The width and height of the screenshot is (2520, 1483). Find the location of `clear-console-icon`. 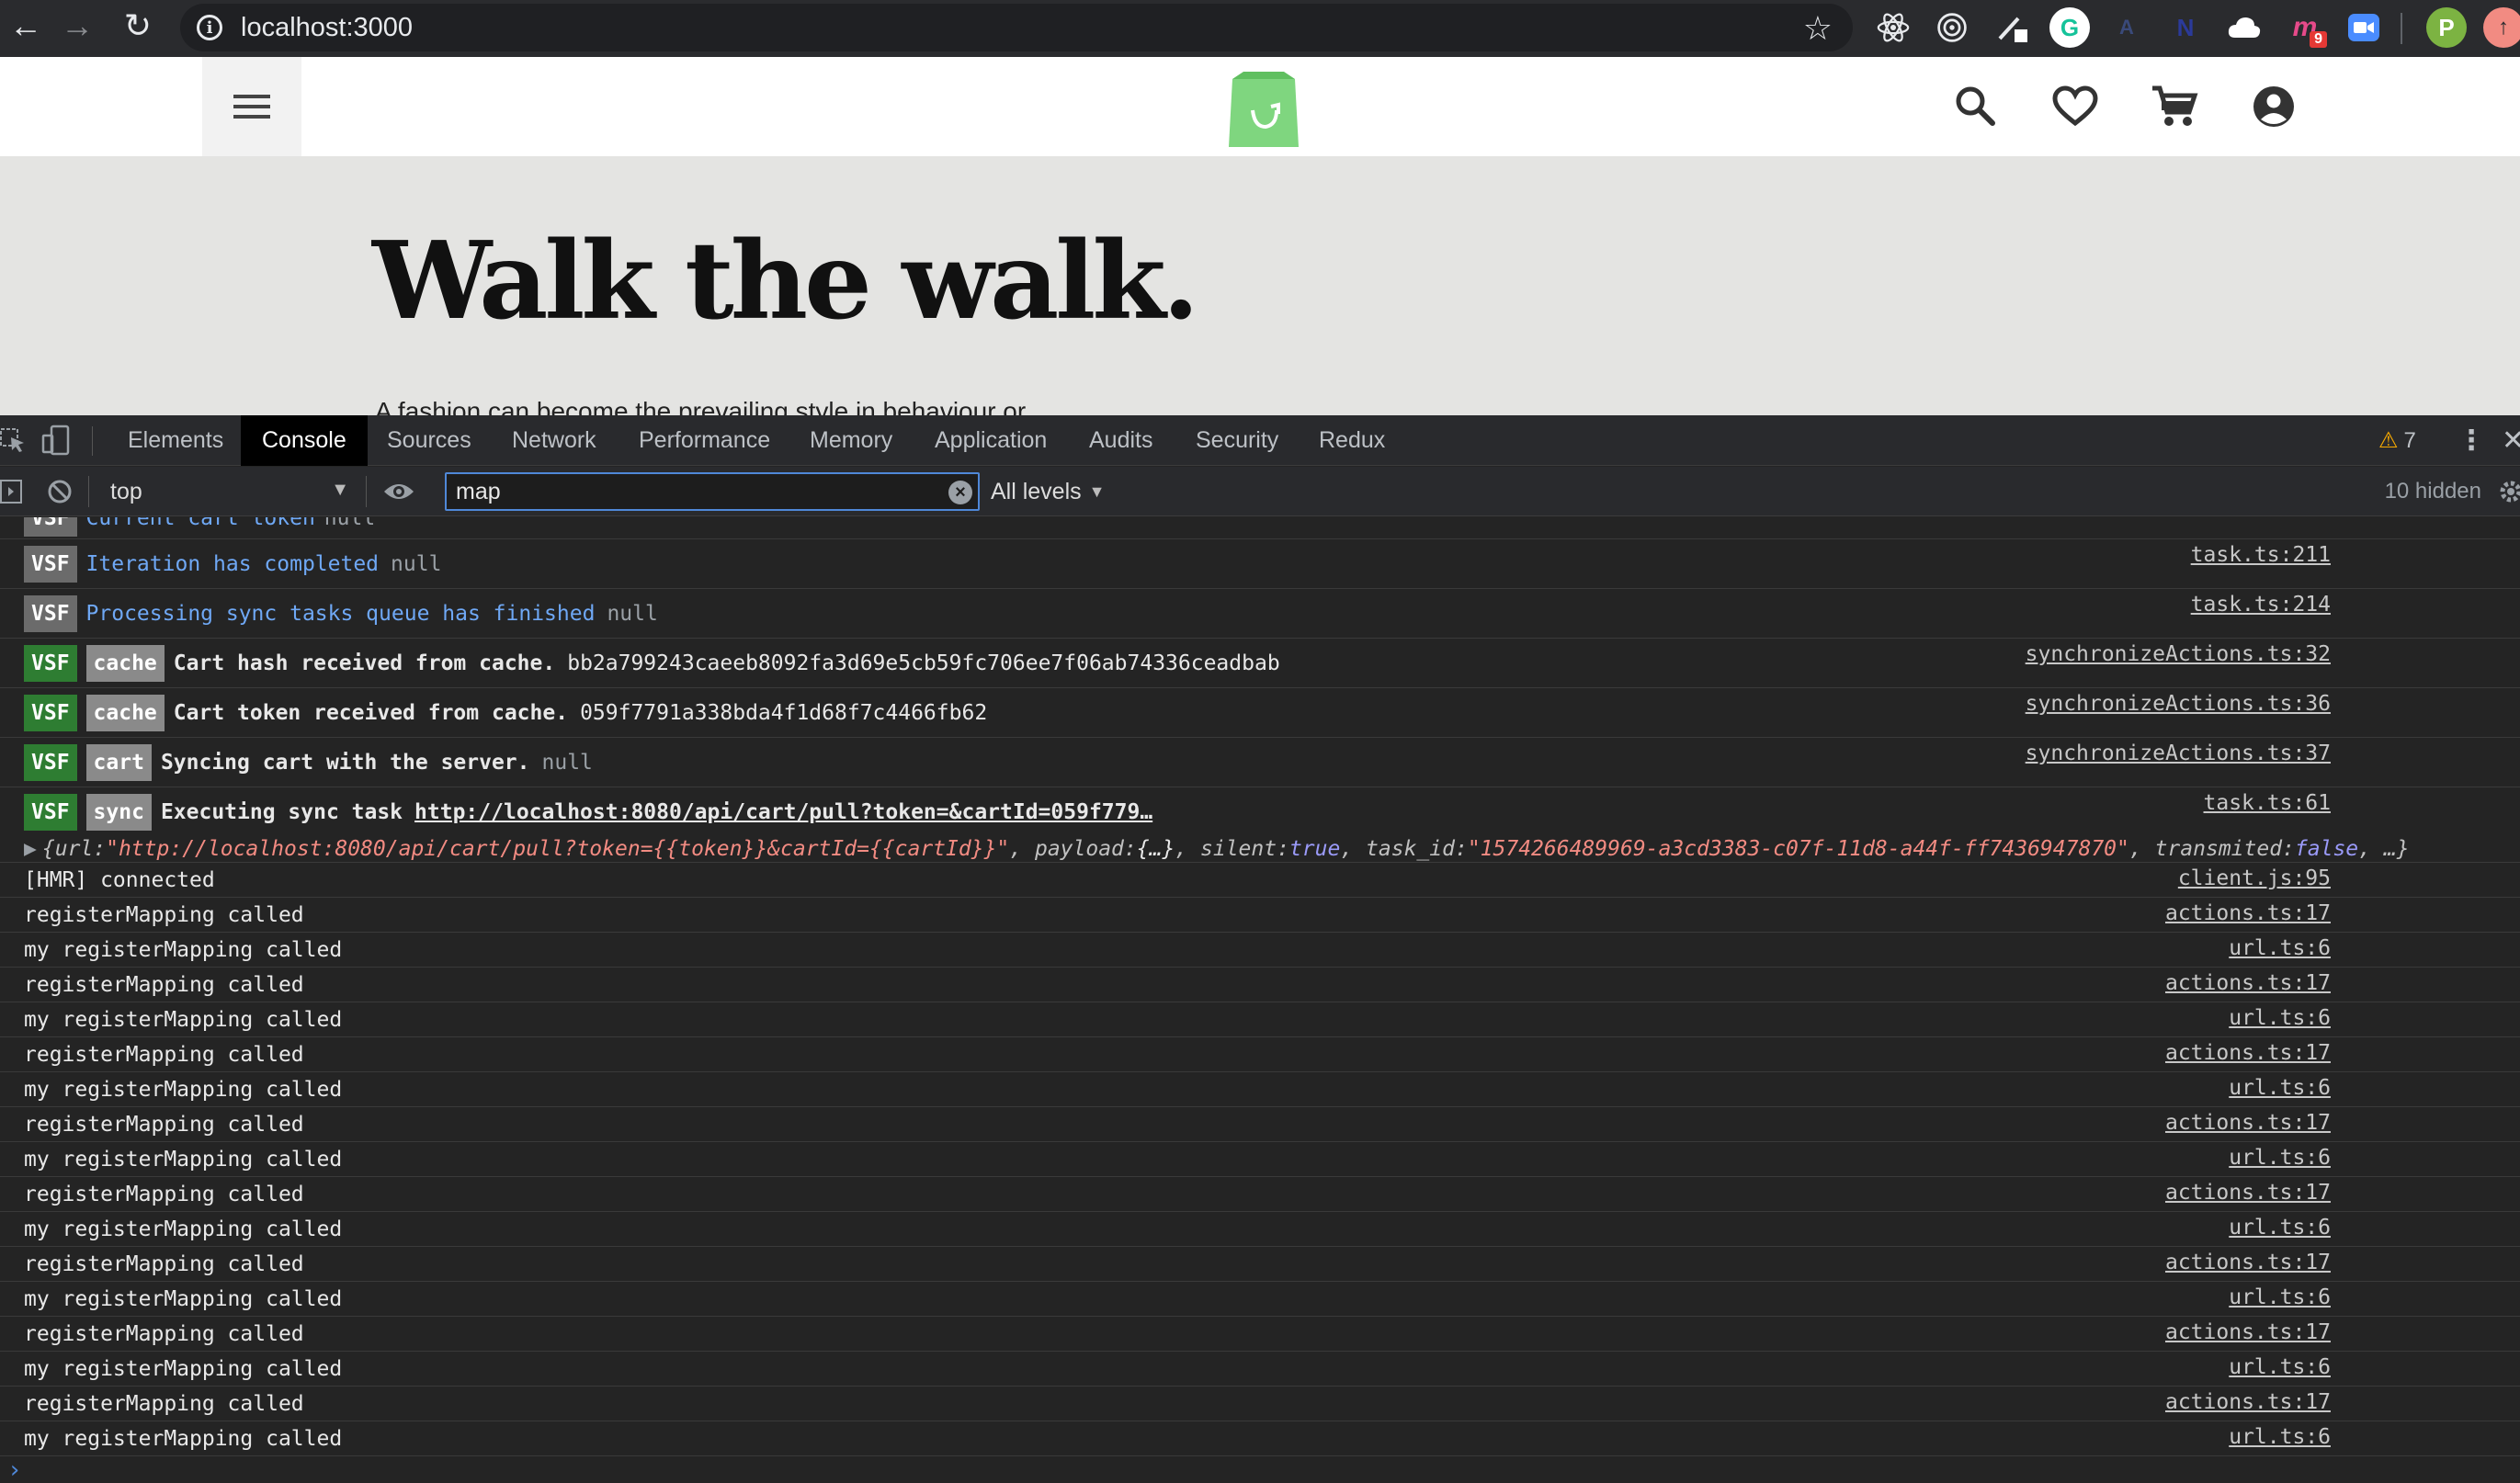

clear-console-icon is located at coordinates (60, 491).